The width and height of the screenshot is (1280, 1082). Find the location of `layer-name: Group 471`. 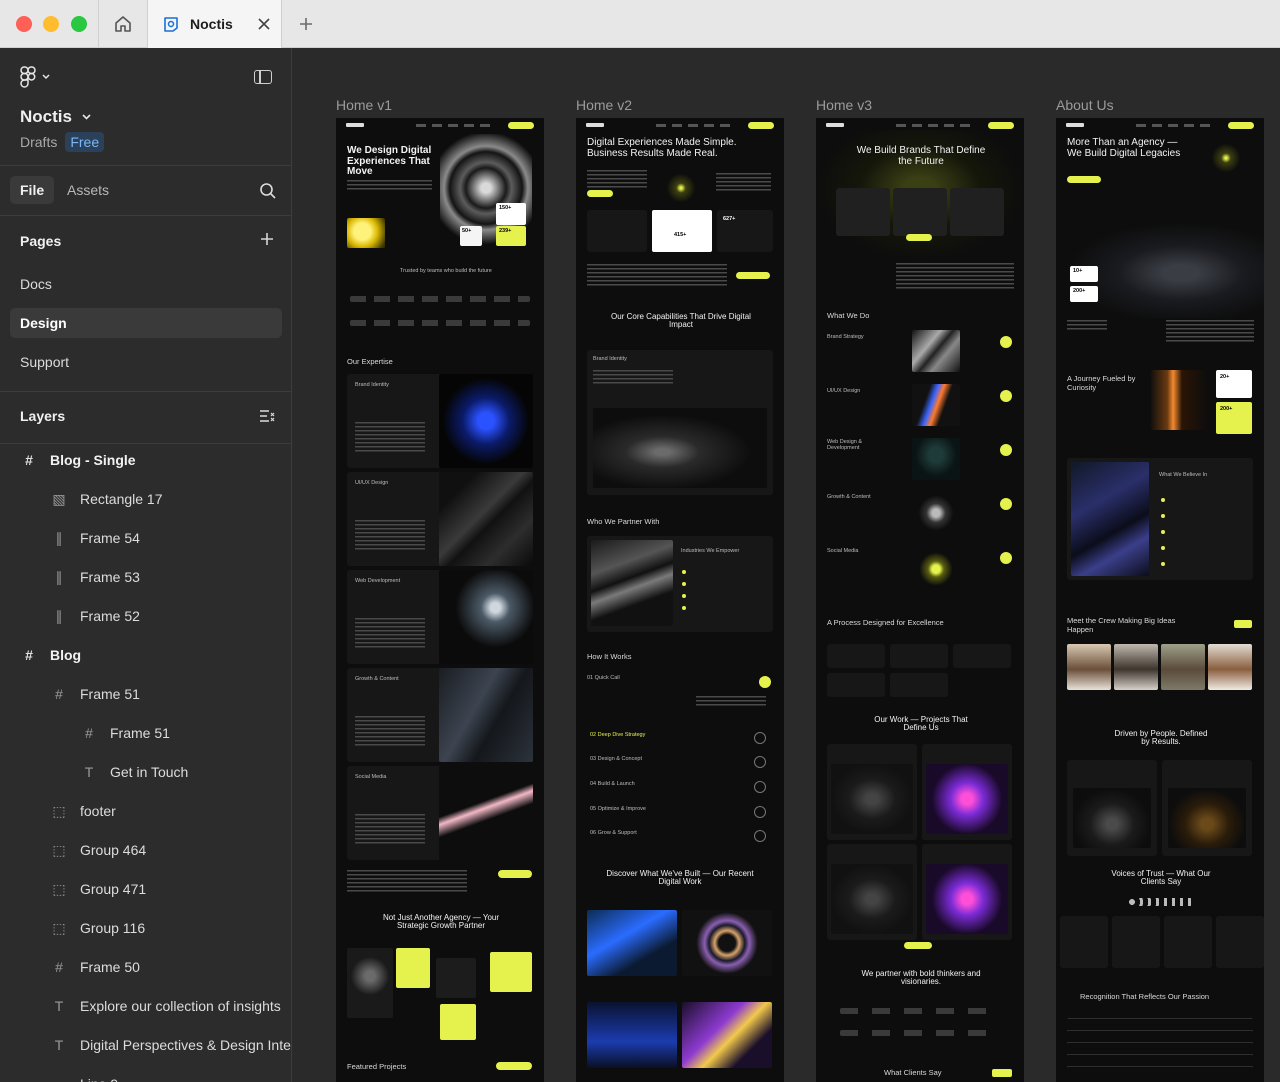

layer-name: Group 471 is located at coordinates (113, 889).